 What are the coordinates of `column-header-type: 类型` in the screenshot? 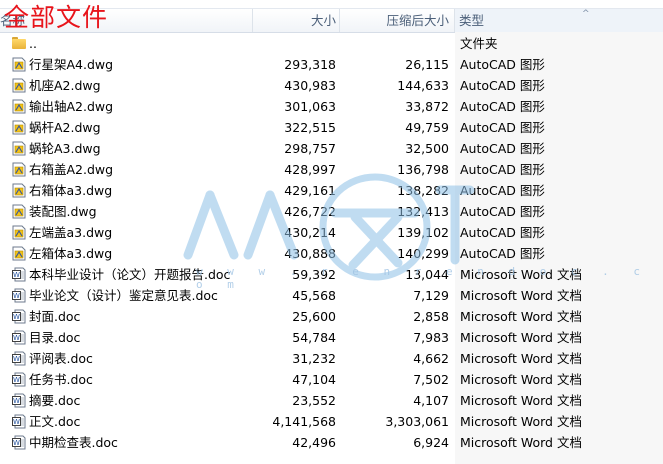 It's located at (559, 20).